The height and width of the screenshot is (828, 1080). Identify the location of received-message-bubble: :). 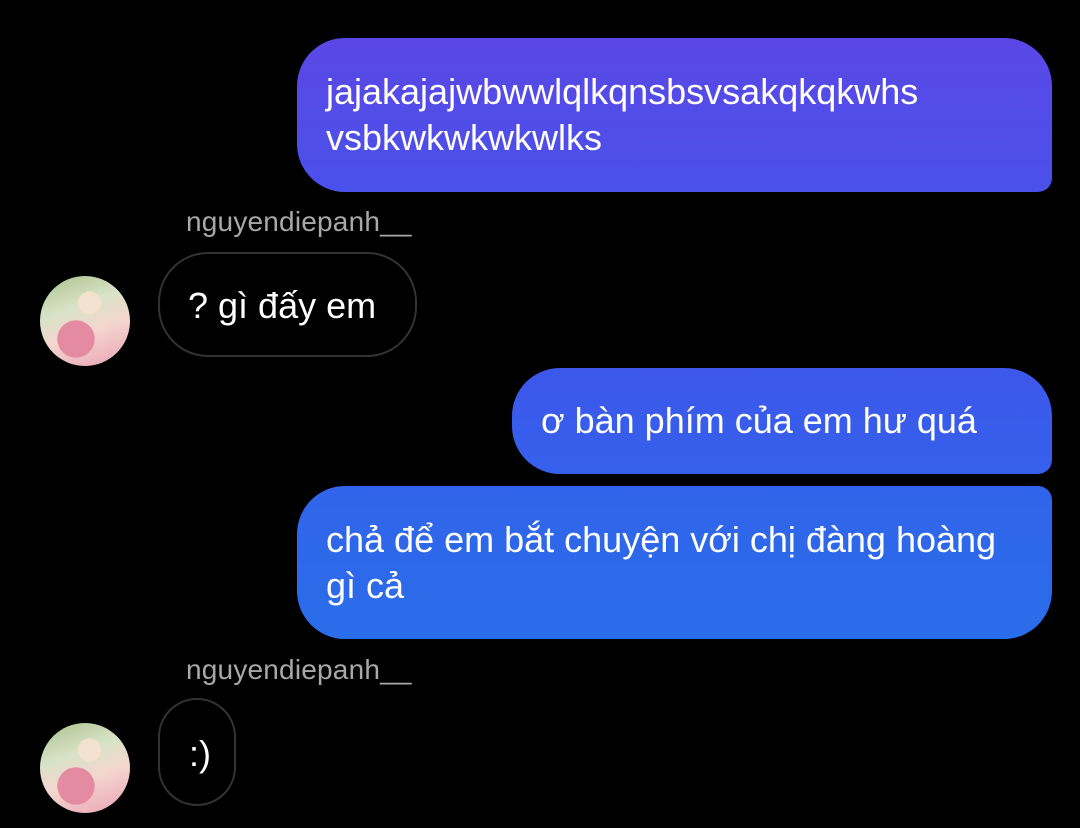
(197, 752).